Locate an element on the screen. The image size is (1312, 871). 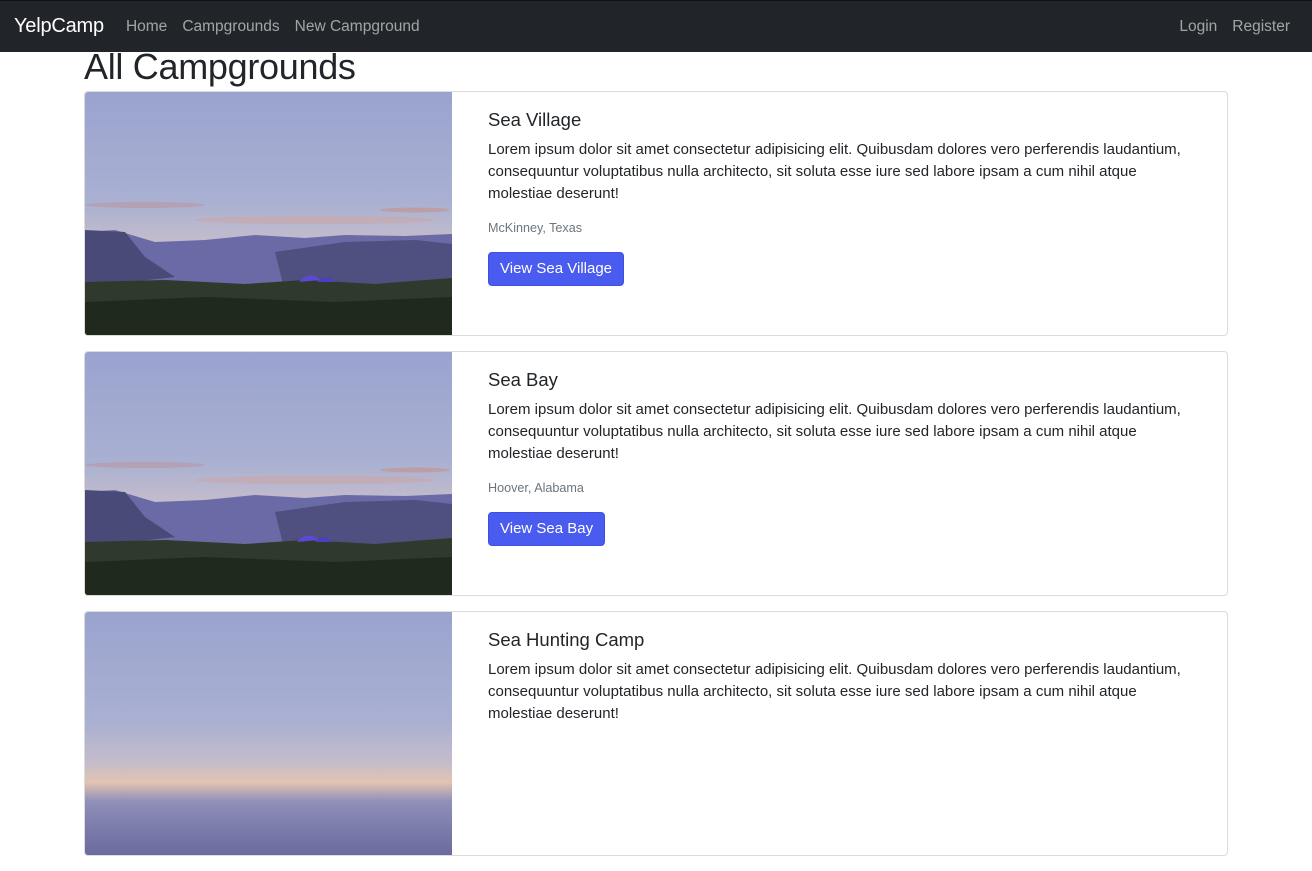
nav-new-campground-link: New Campground is located at coordinates (357, 27).